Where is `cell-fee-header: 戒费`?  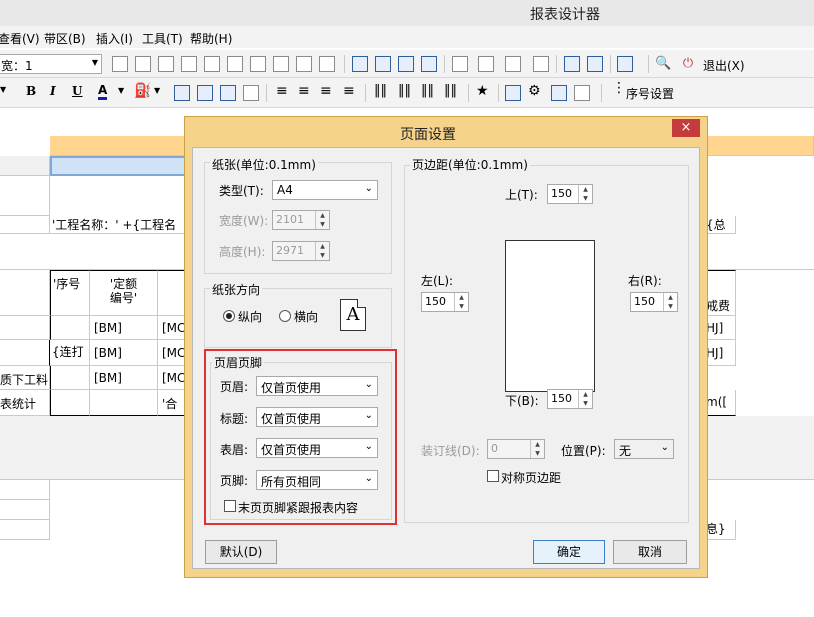
cell-fee-header: 戒费 is located at coordinates (721, 293).